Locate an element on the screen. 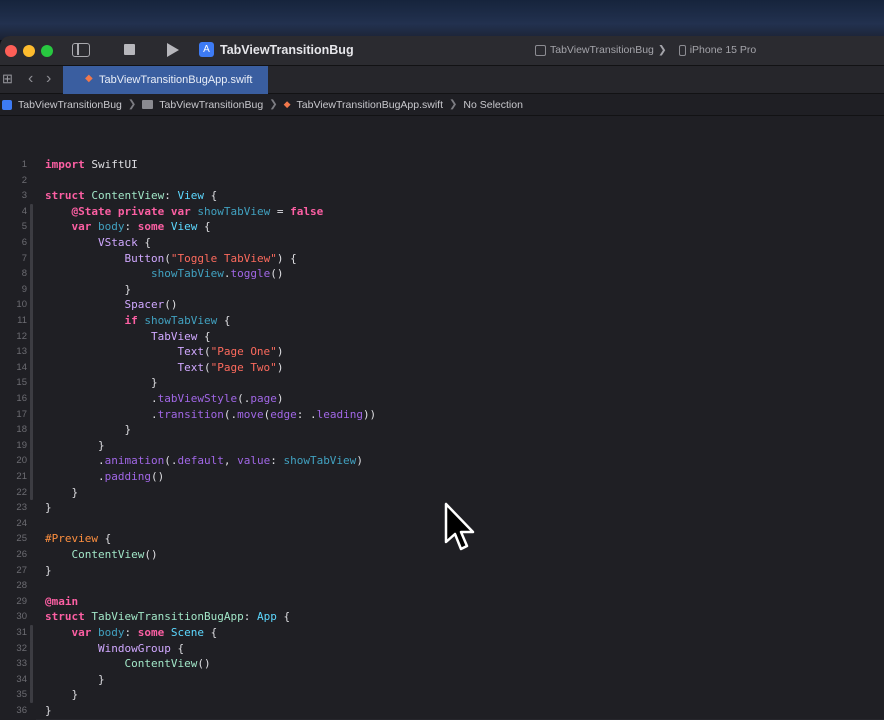 This screenshot has width=884, height=720. code-token: SwiftUI is located at coordinates (111, 164).